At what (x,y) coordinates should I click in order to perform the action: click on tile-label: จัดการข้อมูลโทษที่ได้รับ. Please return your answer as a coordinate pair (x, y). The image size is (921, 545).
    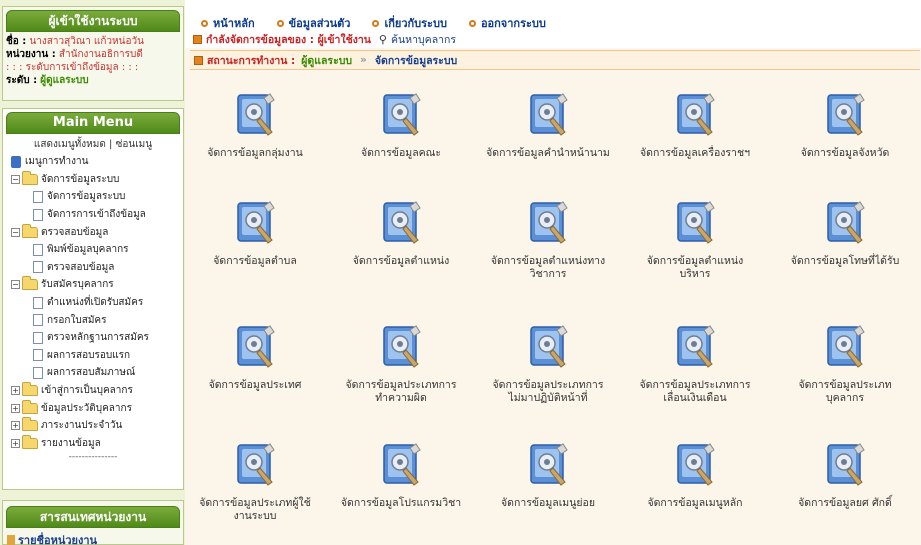
    Looking at the image, I should click on (845, 261).